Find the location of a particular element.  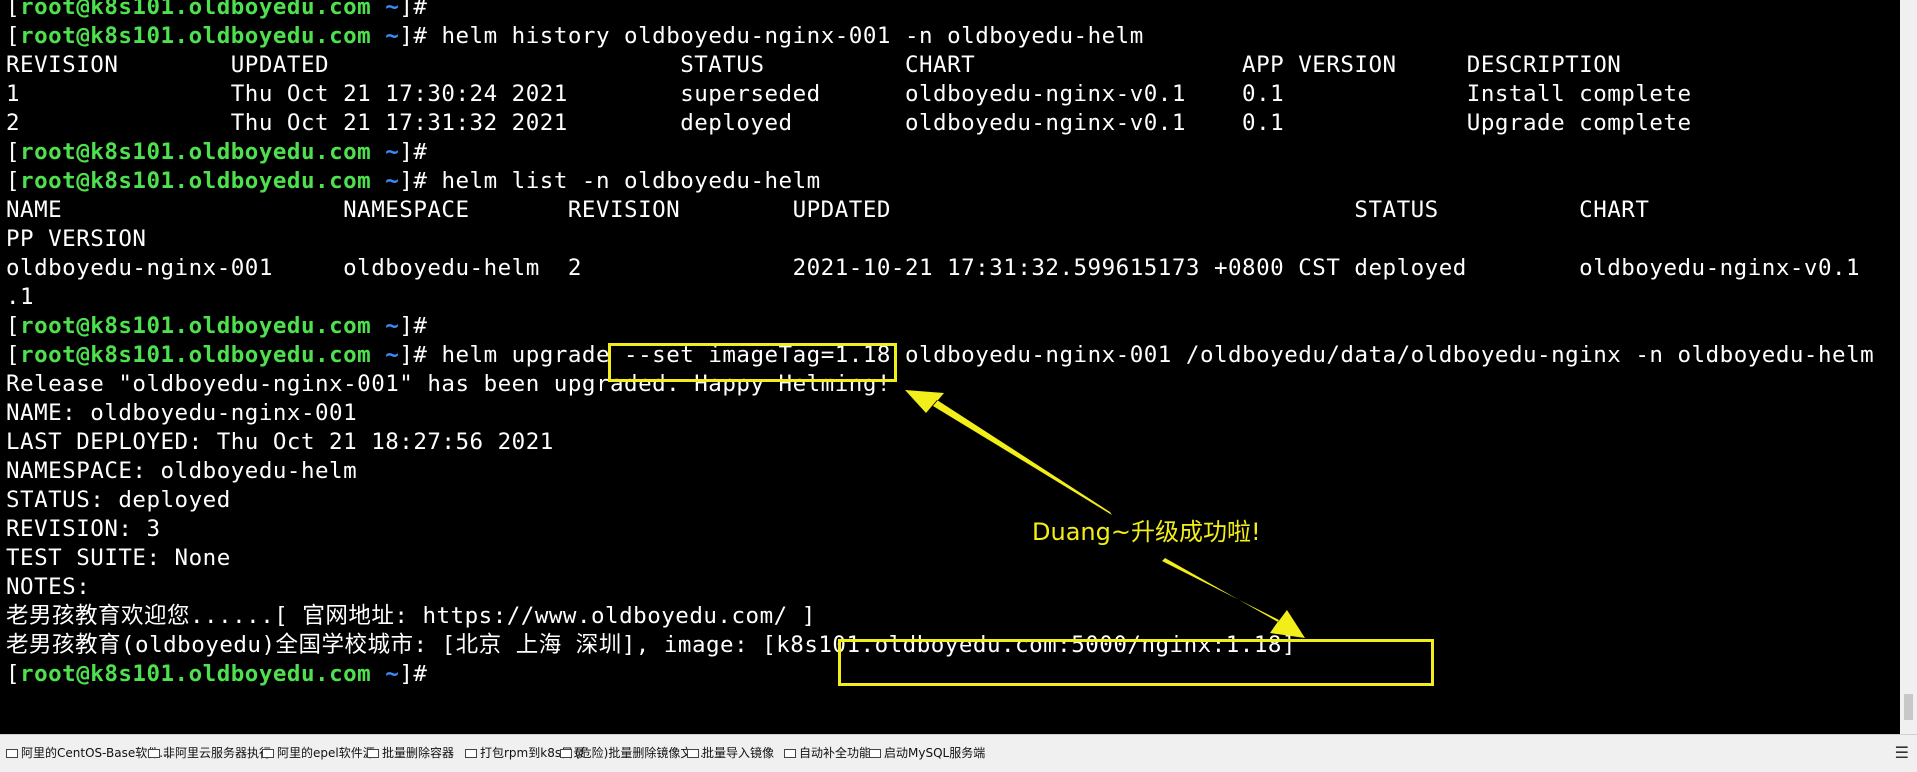

output-line: TEST SUITE: None is located at coordinates (118, 558).